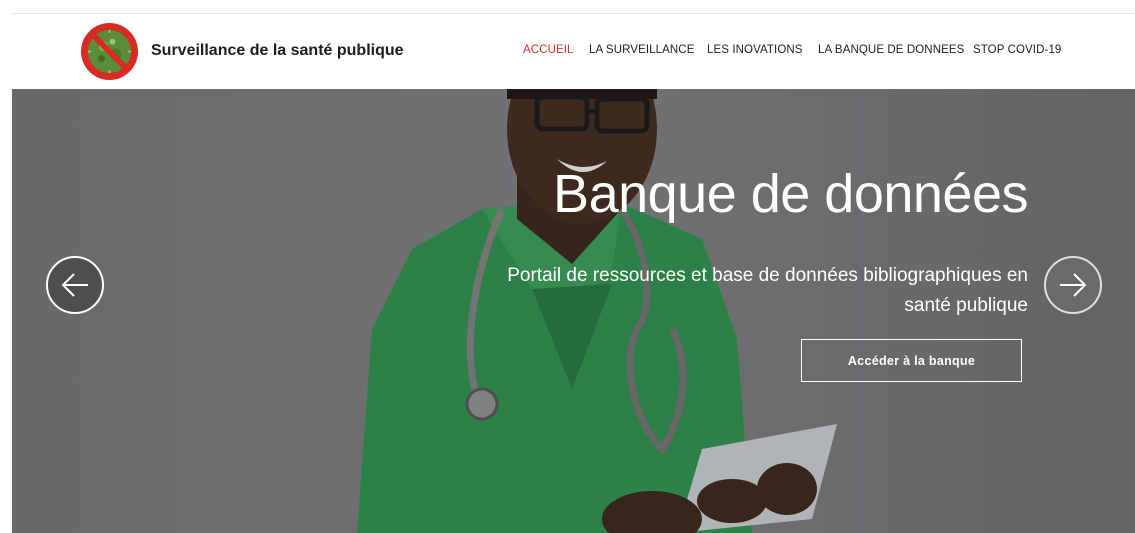  I want to click on nav-item-banque: LA BANQUE DE DONNEES, so click(891, 50).